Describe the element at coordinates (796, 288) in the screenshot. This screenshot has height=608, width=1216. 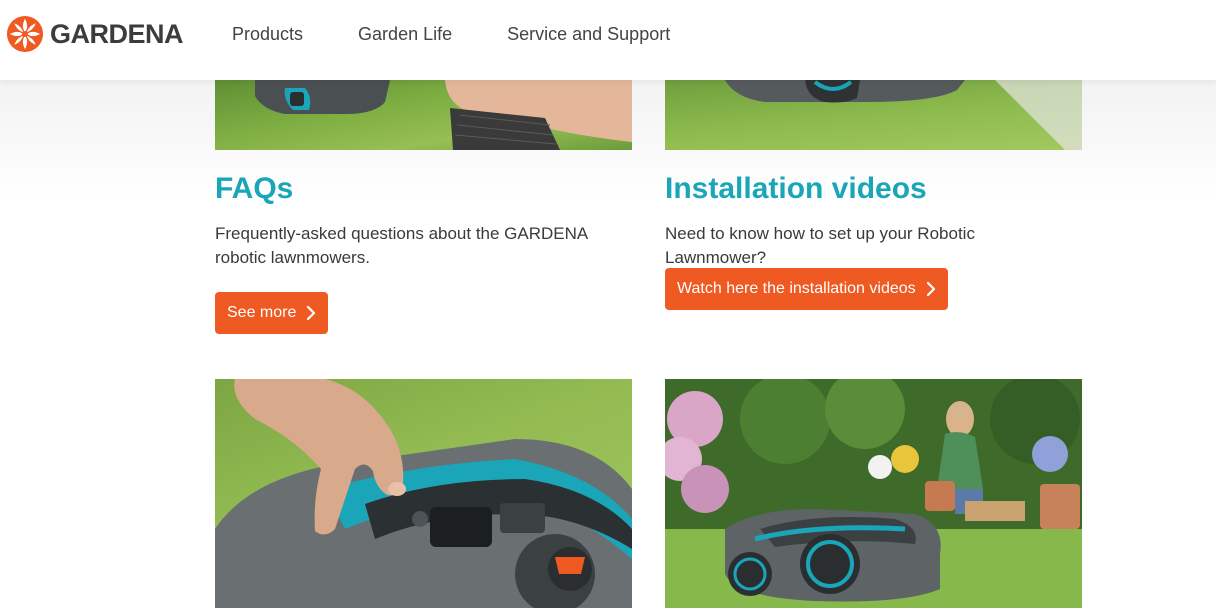
I see `watch-installation-videos-button-label: Watch here the installation videos` at that location.